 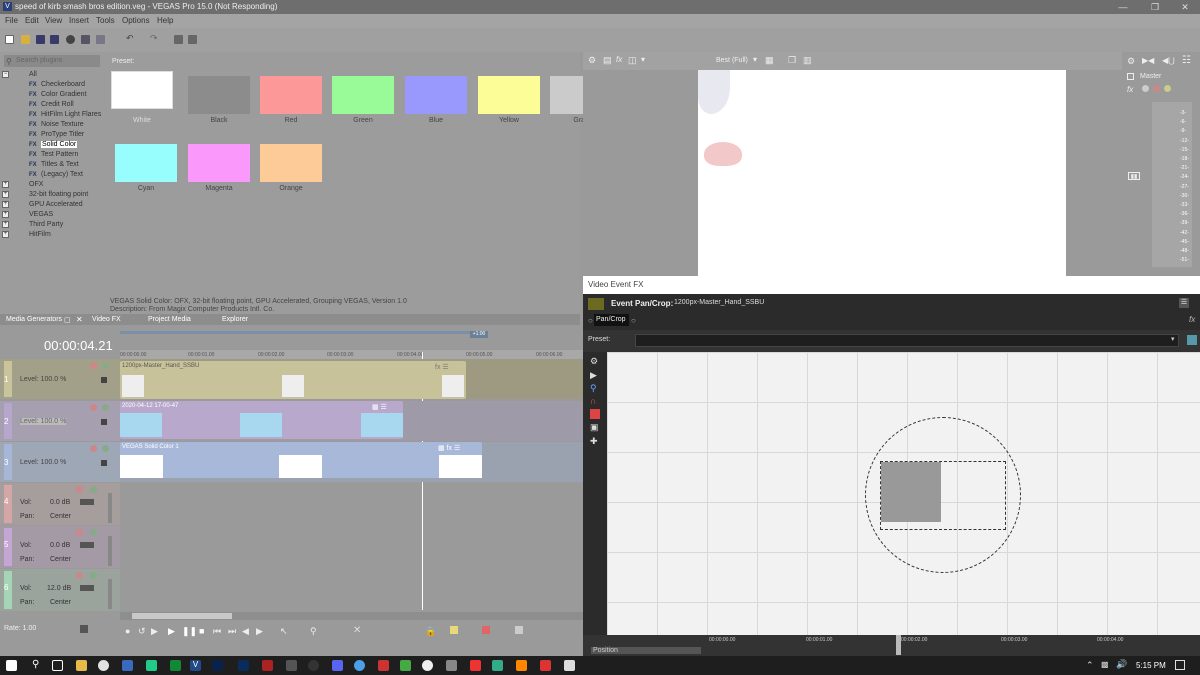 What do you see at coordinates (169, 319) in the screenshot?
I see `tab-project-media: Project Media` at bounding box center [169, 319].